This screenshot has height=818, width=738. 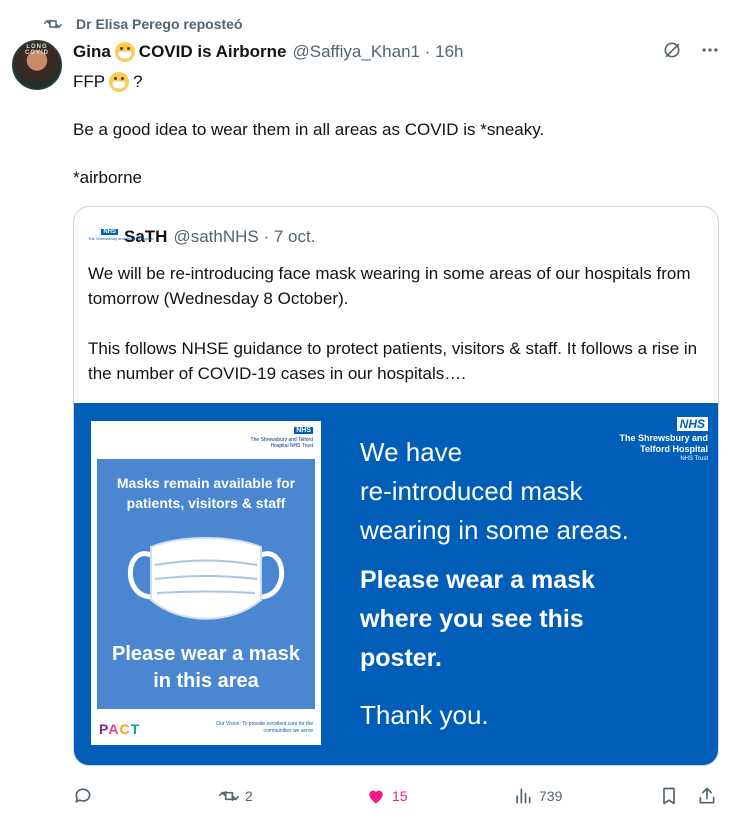 I want to click on trust-logo-nhs: NHS, so click(x=692, y=424).